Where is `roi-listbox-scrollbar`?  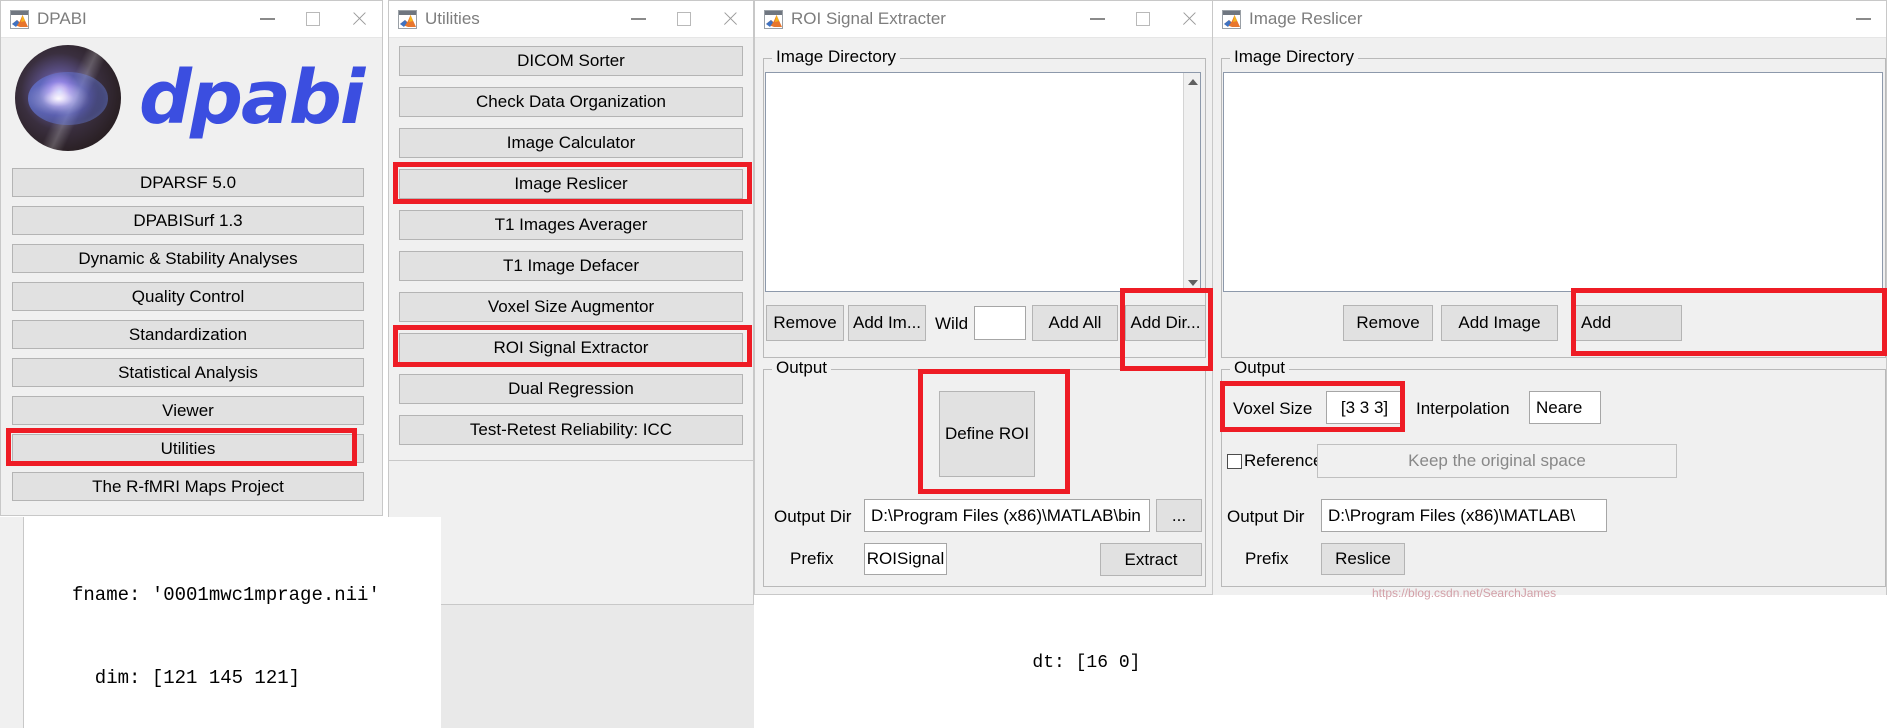 roi-listbox-scrollbar is located at coordinates (1191, 182).